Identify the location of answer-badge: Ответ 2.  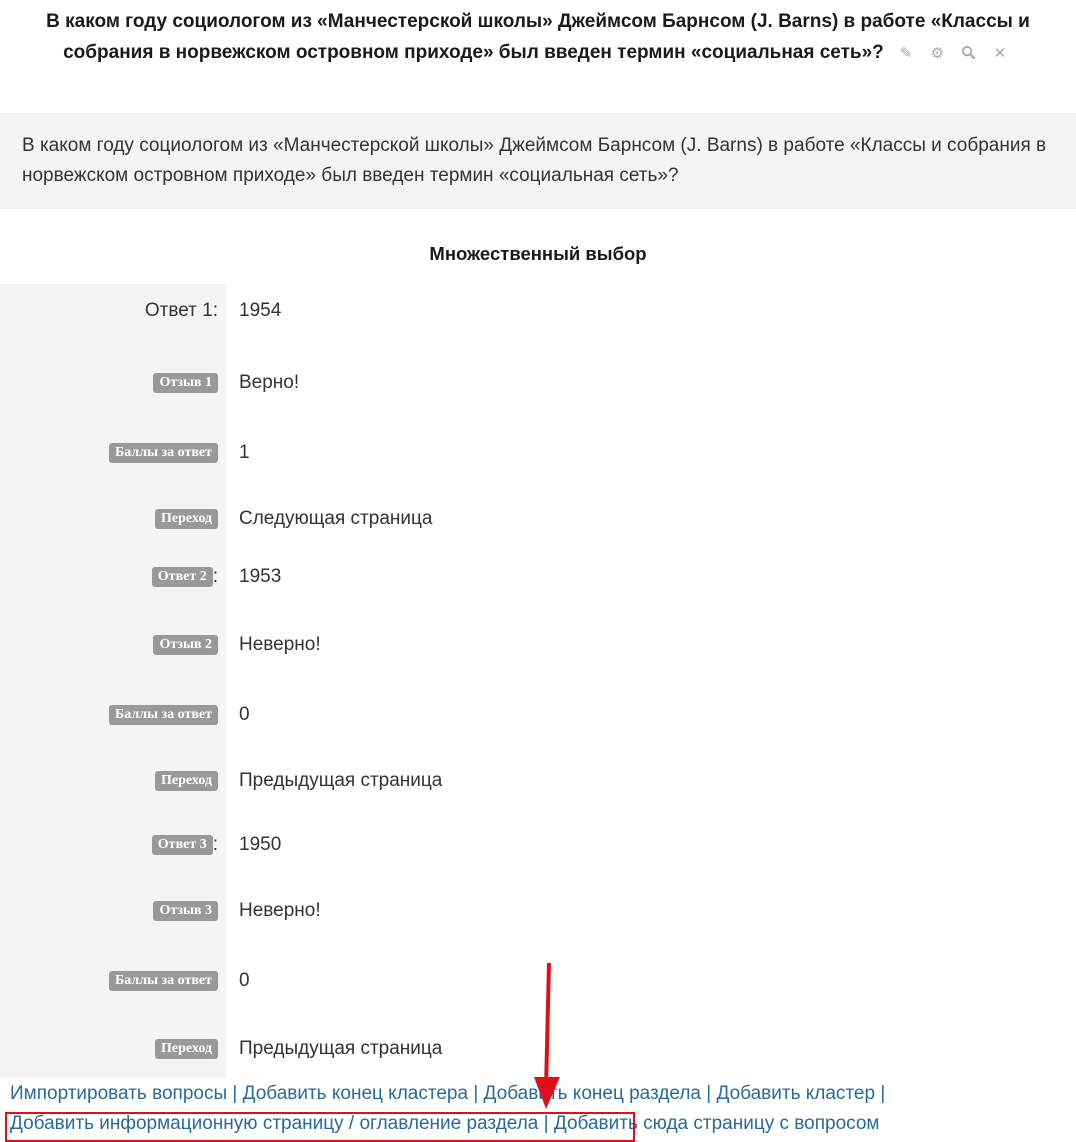
(182, 577).